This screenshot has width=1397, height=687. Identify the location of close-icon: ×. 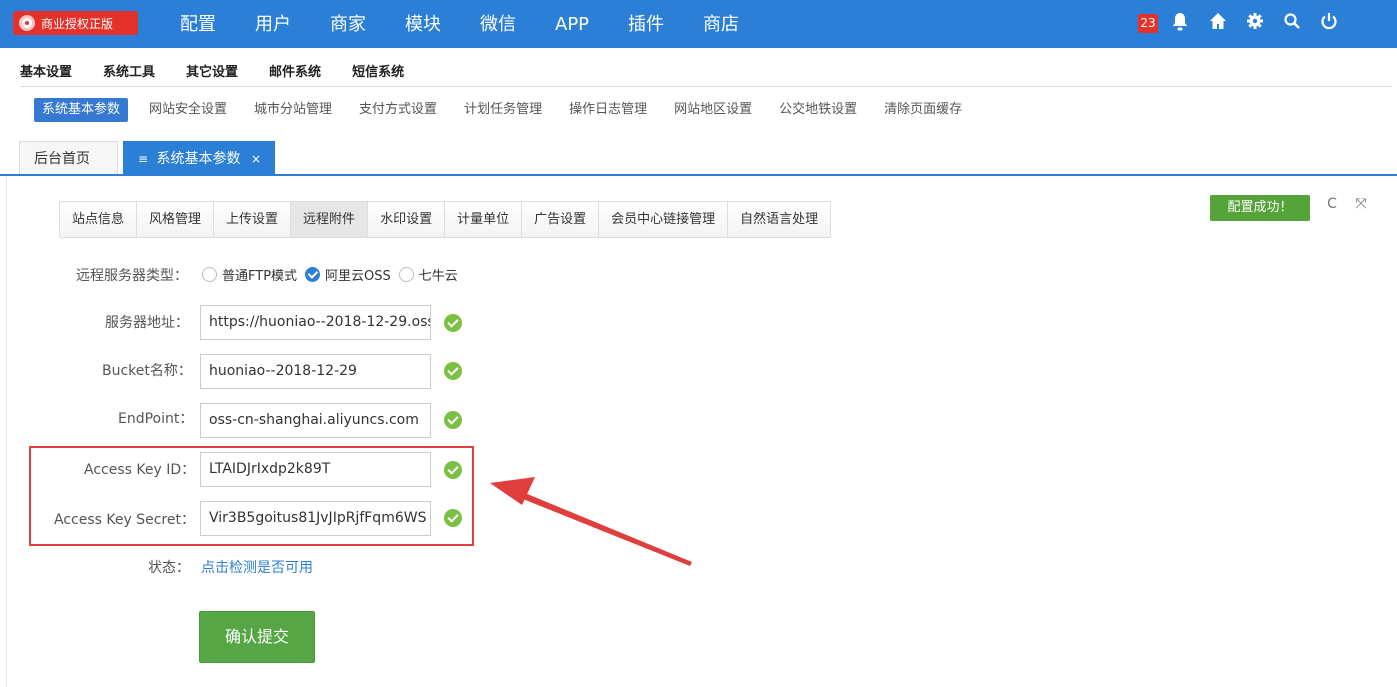
(256, 159).